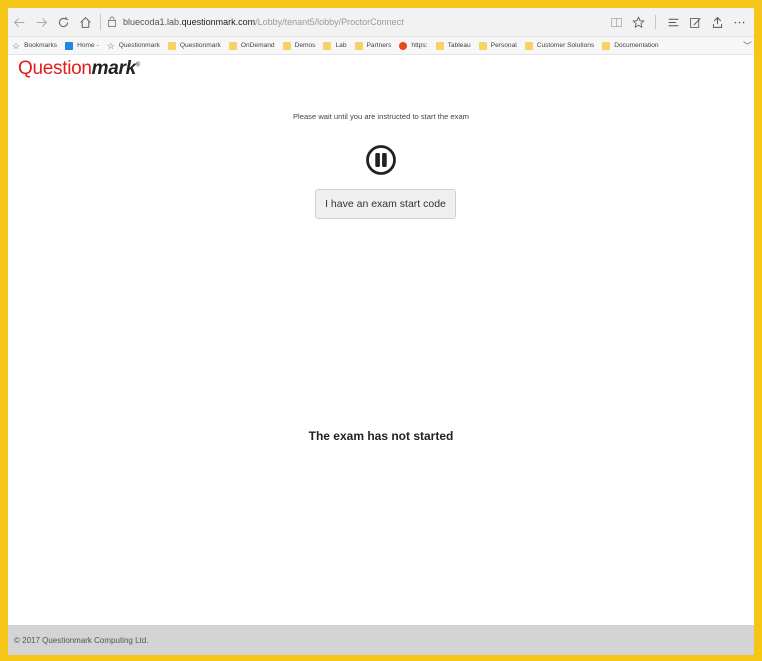 The image size is (762, 661). Describe the element at coordinates (85, 22) in the screenshot. I see `home-icon` at that location.